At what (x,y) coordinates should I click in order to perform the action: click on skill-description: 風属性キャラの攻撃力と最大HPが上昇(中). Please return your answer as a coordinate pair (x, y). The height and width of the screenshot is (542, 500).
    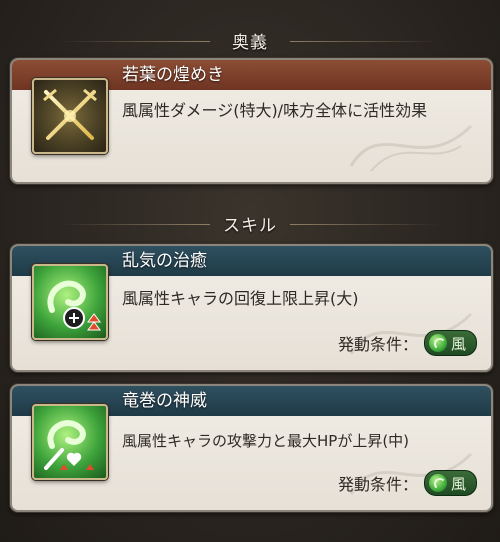
    Looking at the image, I should click on (266, 441).